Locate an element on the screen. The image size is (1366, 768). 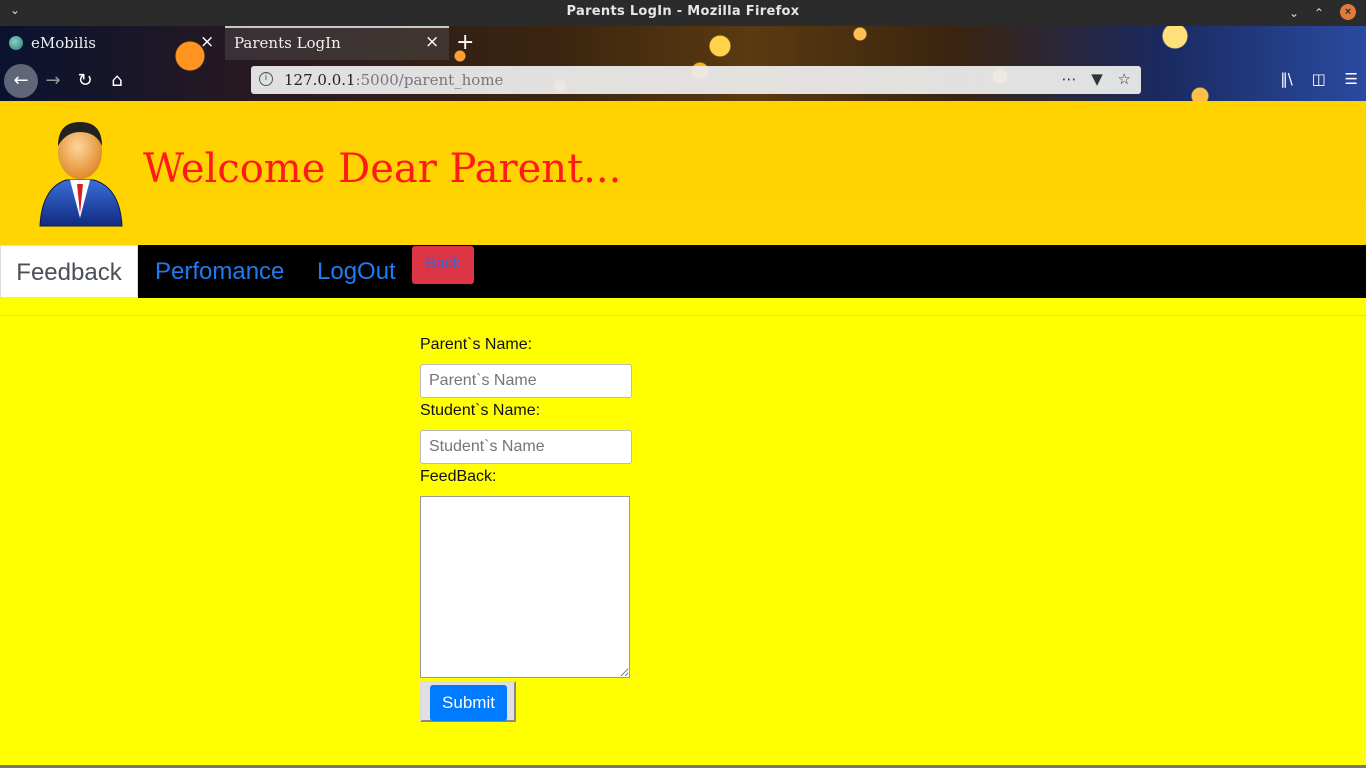
parent-name-input is located at coordinates (526, 381).